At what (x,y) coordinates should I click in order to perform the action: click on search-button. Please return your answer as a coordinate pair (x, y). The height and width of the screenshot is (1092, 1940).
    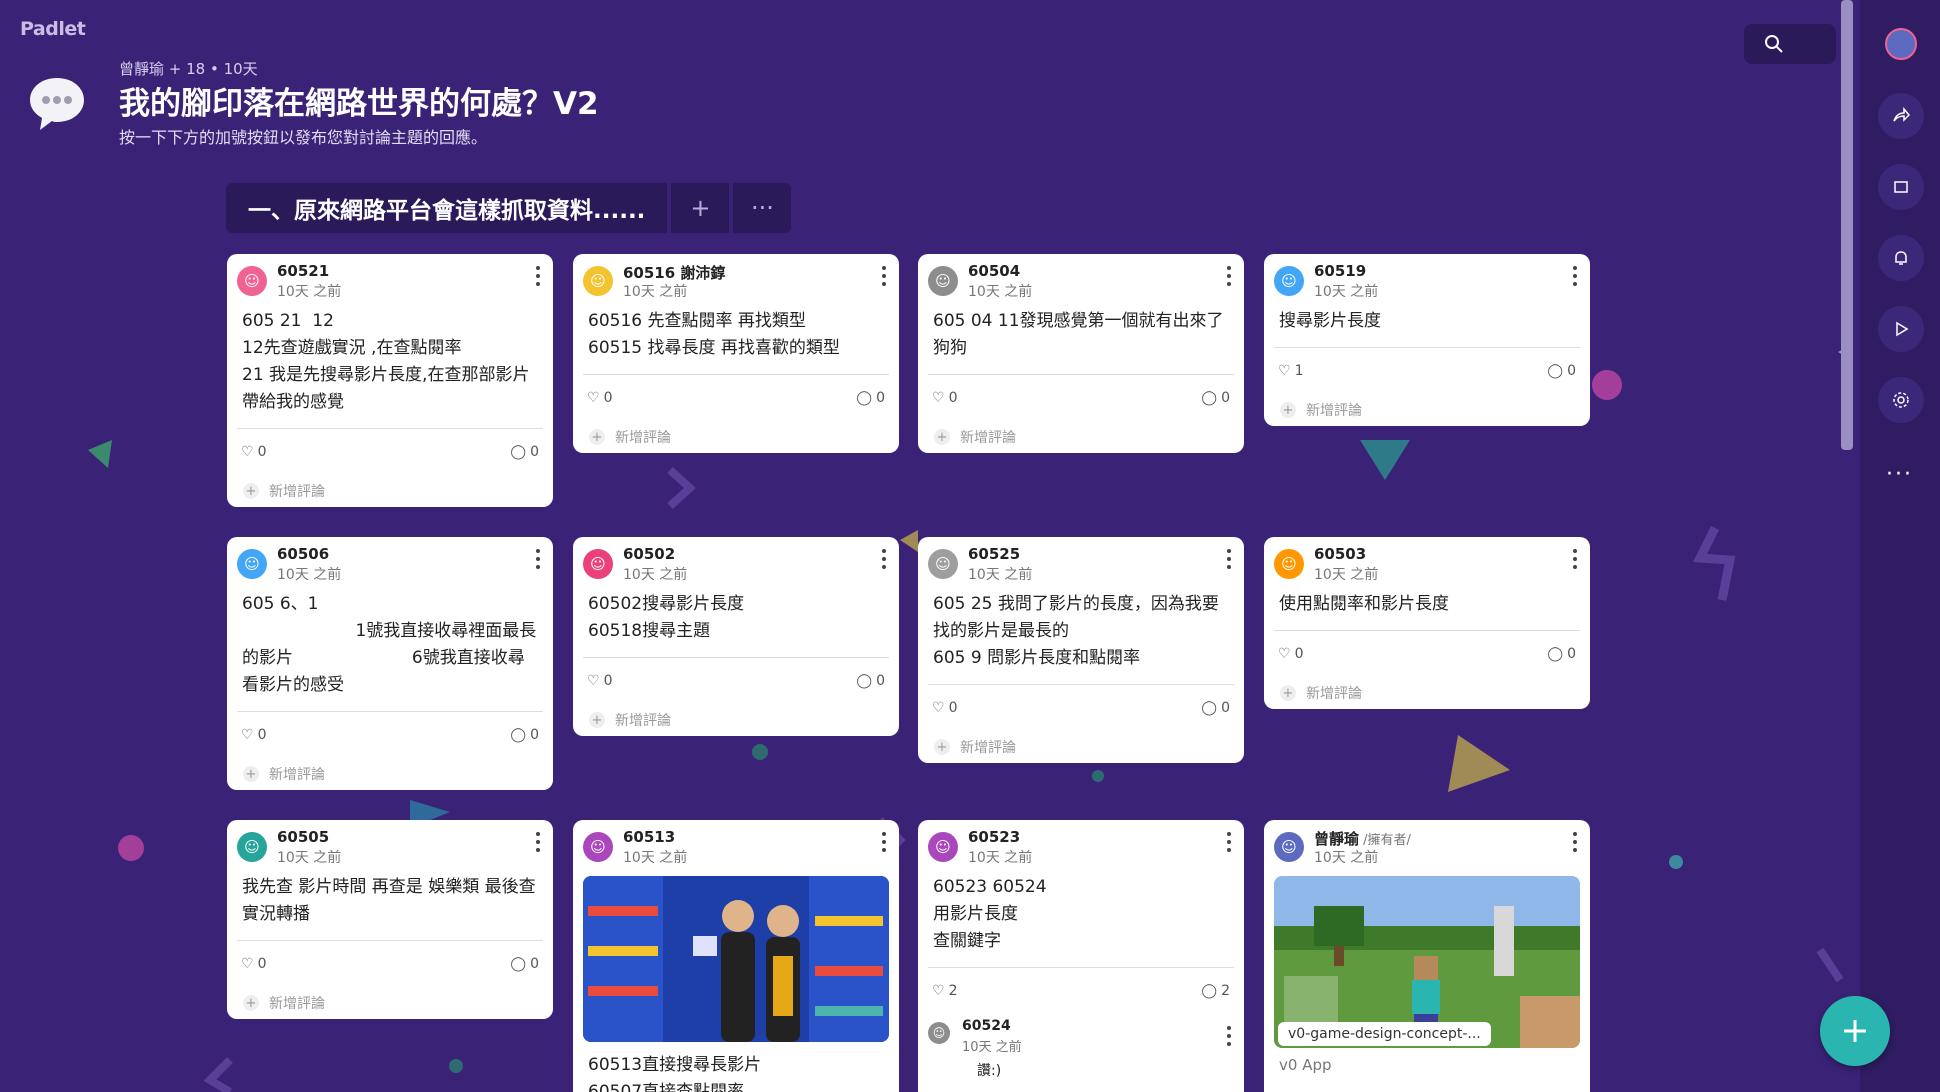
    Looking at the image, I should click on (1790, 44).